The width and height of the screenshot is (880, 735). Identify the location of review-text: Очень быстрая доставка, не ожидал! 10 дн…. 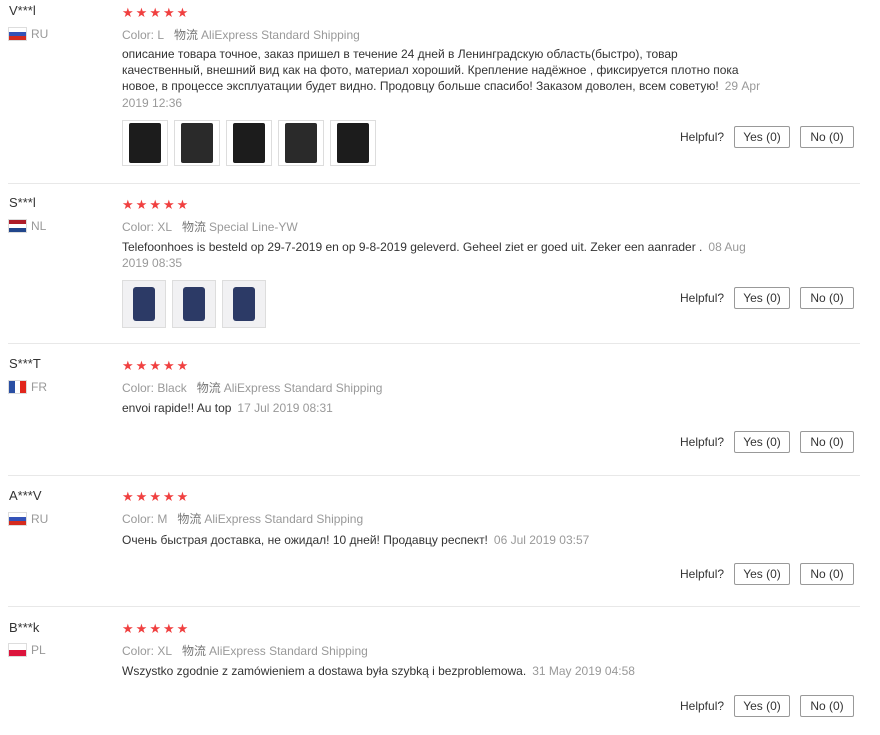
(442, 540).